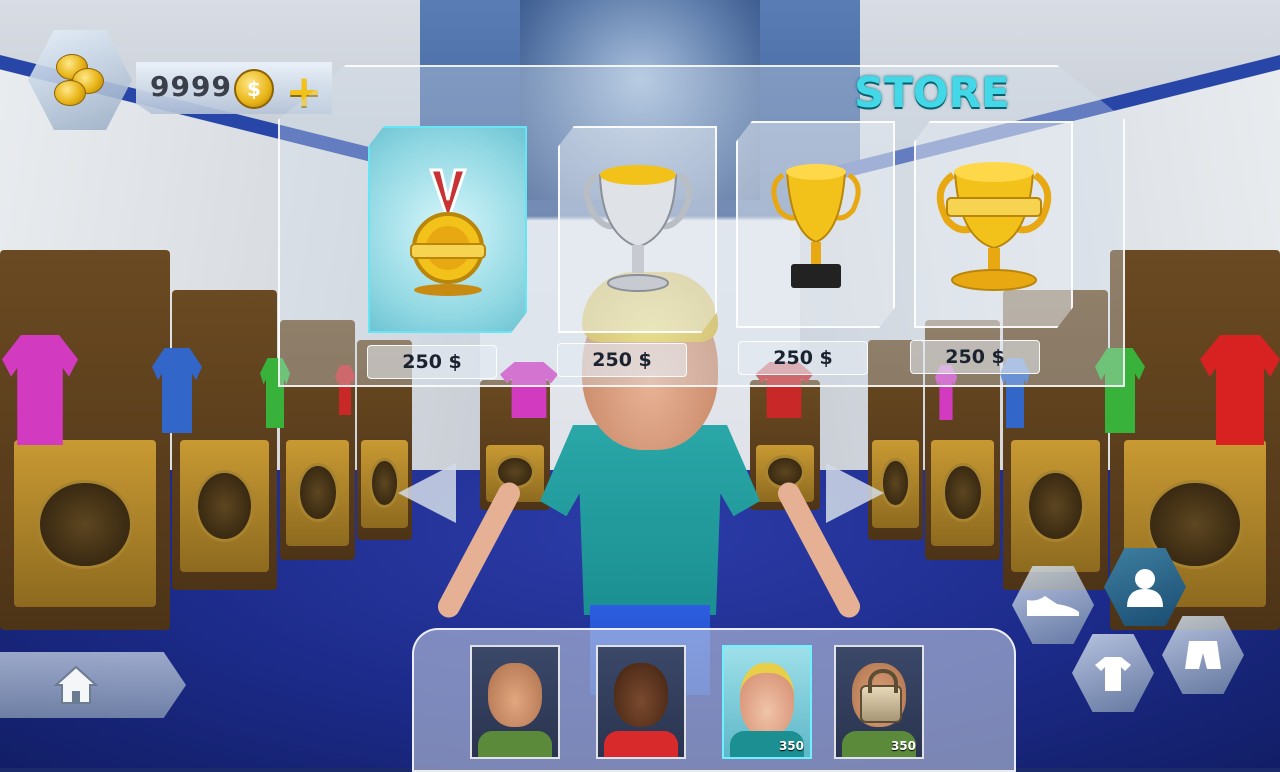 The image size is (1280, 772). Describe the element at coordinates (855, 493) in the screenshot. I see `next-arrow-button` at that location.